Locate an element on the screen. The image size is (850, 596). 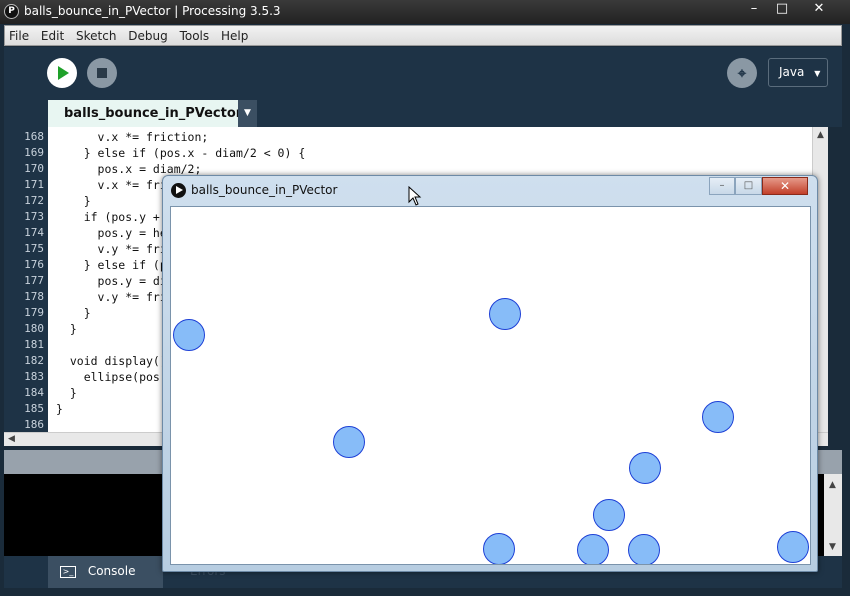
stop-button is located at coordinates (102, 73).